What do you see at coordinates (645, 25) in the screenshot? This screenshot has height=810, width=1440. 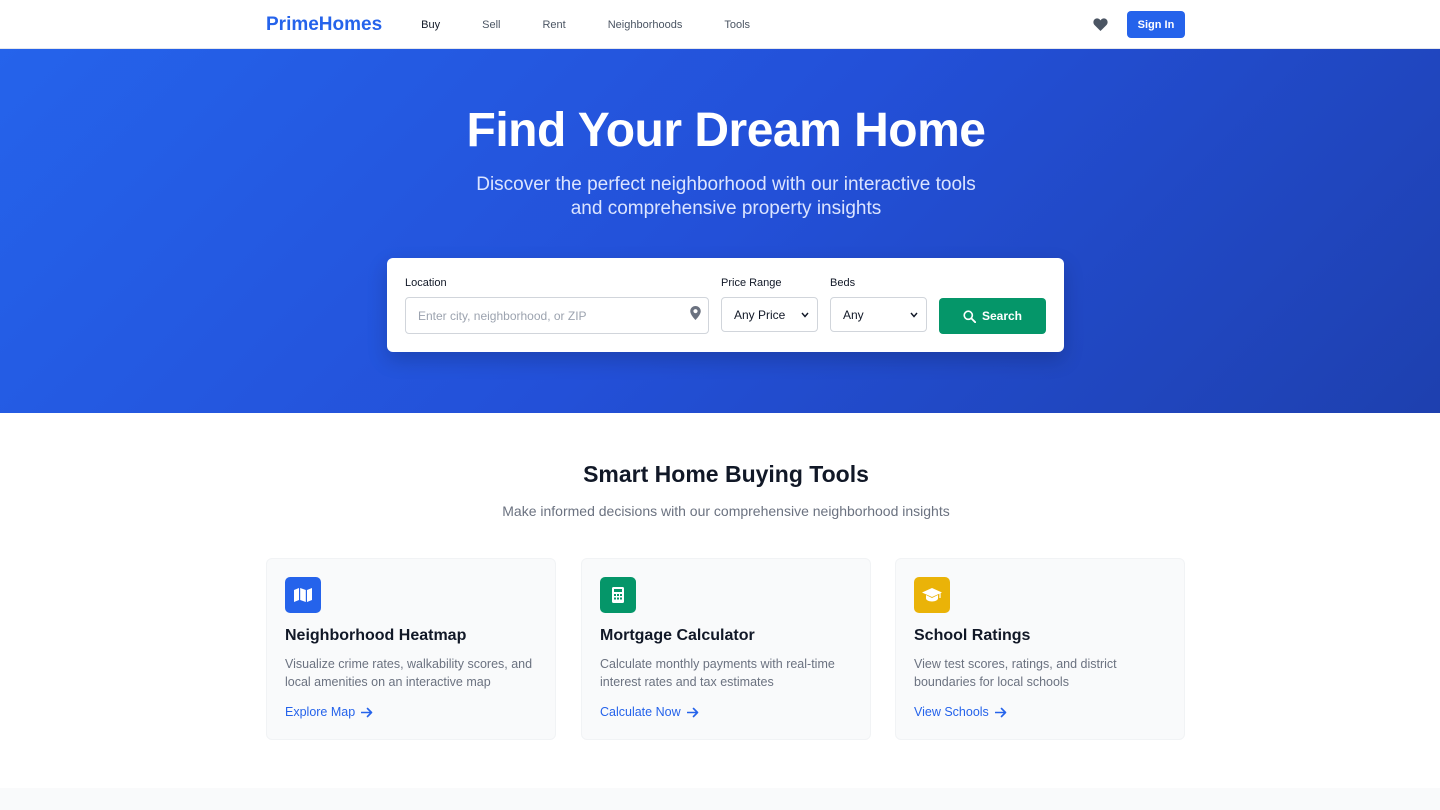 I see `nav-link-neighborhoods: Neighborhoods` at bounding box center [645, 25].